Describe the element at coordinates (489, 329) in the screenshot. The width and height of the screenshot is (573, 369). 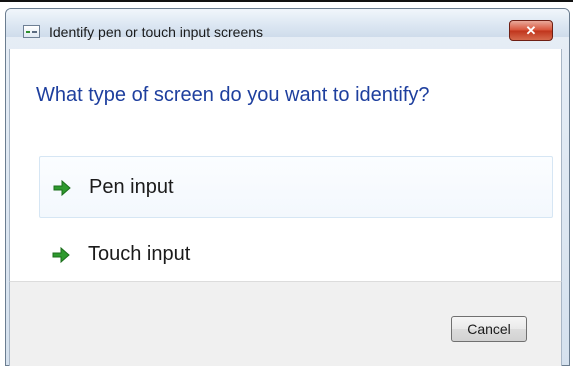
I see `cancel-button: Cancel` at that location.